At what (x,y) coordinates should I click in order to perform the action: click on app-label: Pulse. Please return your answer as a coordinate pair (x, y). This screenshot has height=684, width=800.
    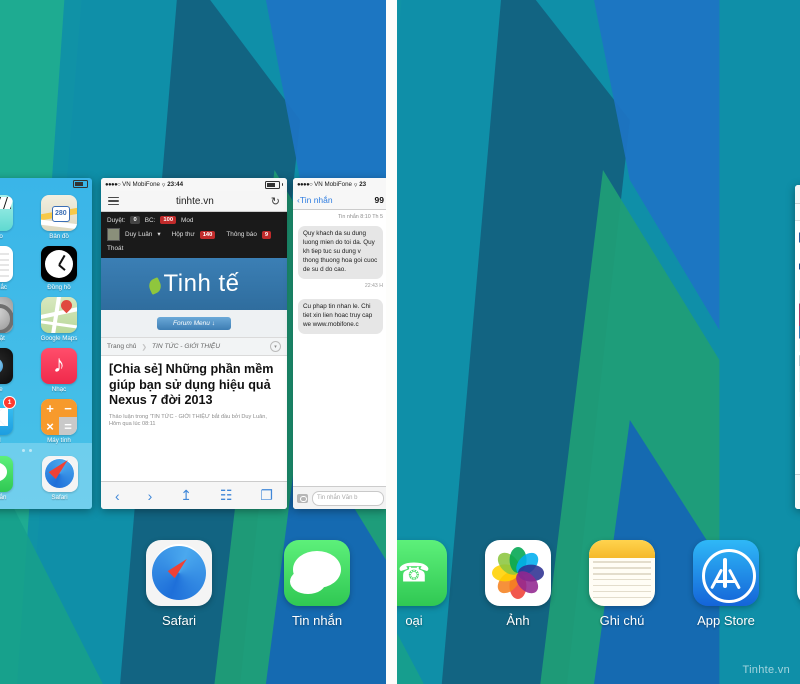
    Looking at the image, I should click on (1, 389).